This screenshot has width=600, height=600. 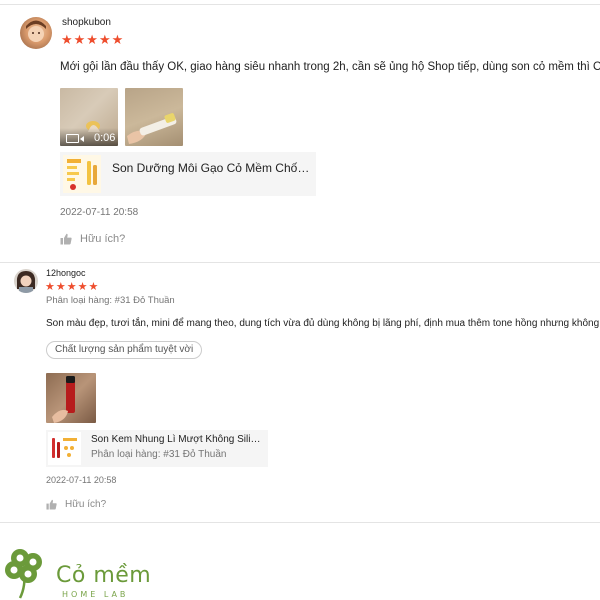 What do you see at coordinates (63, 399) in the screenshot?
I see `lipstick-photo` at bounding box center [63, 399].